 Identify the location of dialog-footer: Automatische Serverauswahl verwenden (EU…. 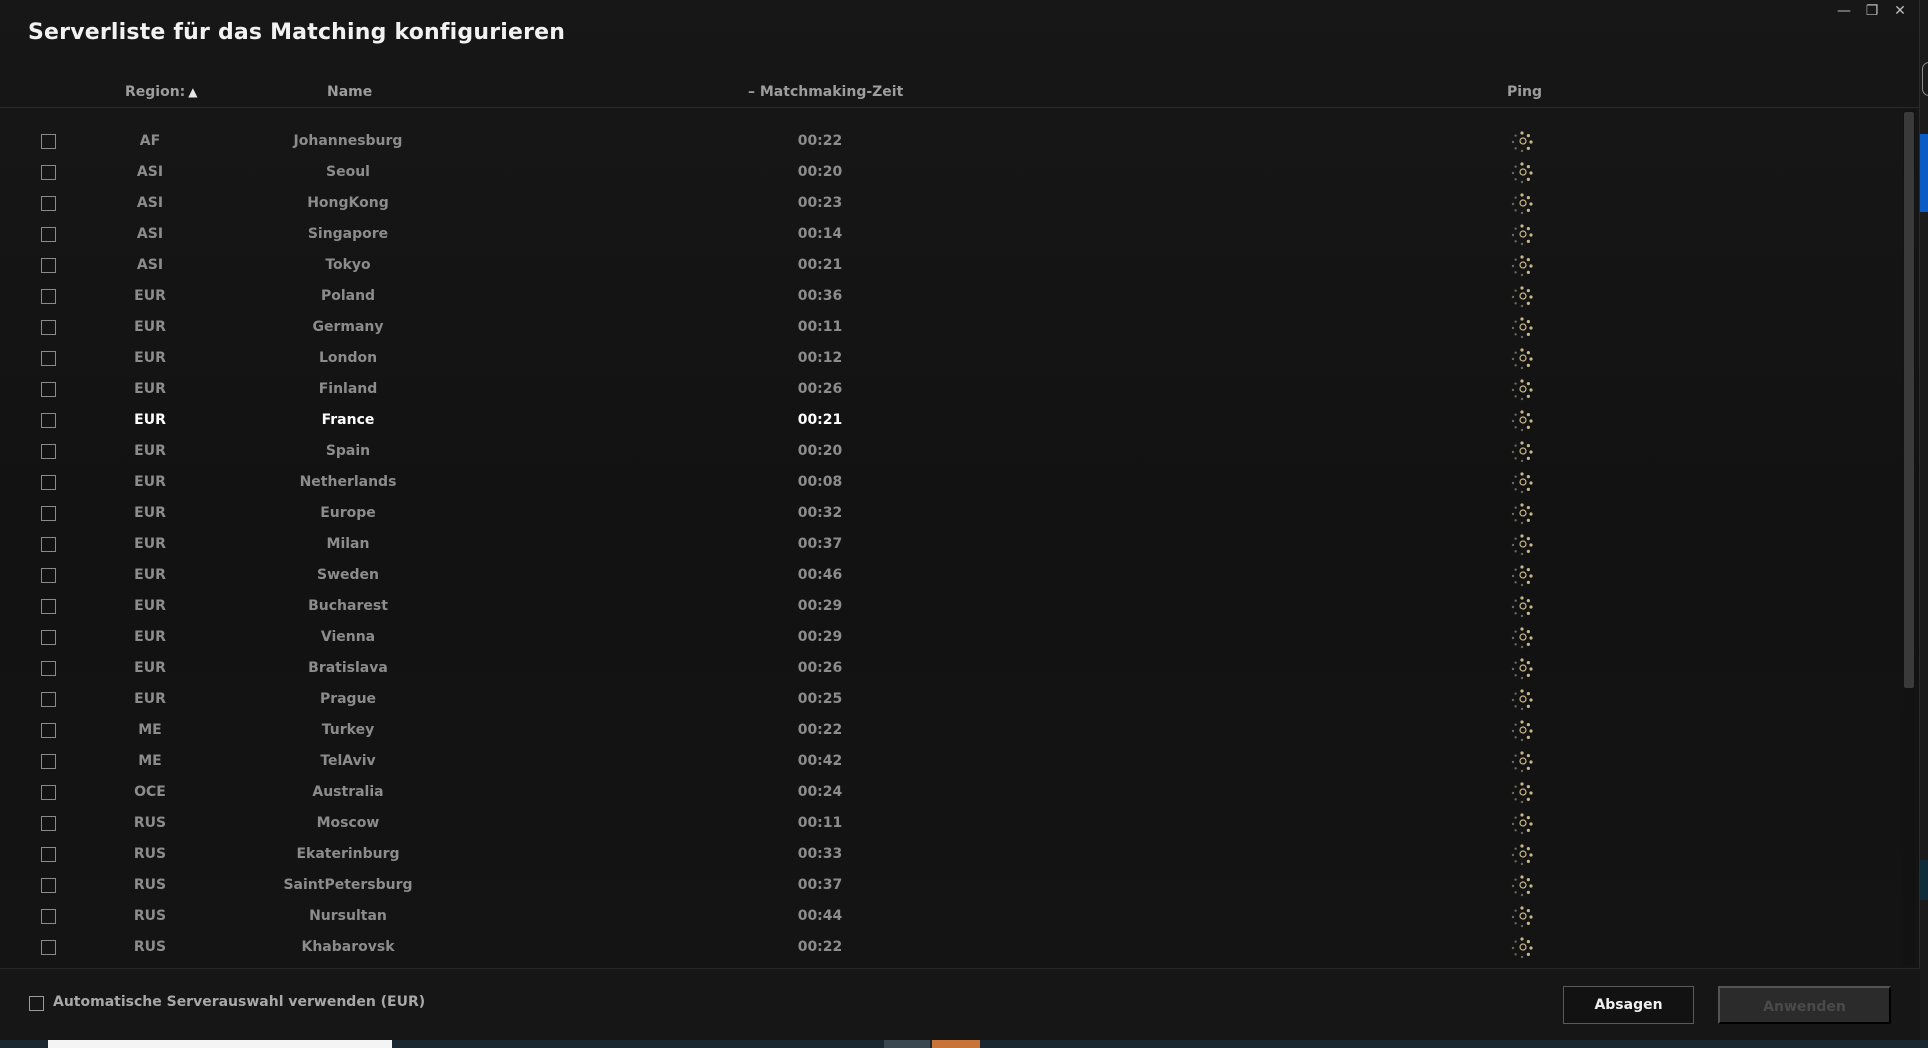
(960, 1004).